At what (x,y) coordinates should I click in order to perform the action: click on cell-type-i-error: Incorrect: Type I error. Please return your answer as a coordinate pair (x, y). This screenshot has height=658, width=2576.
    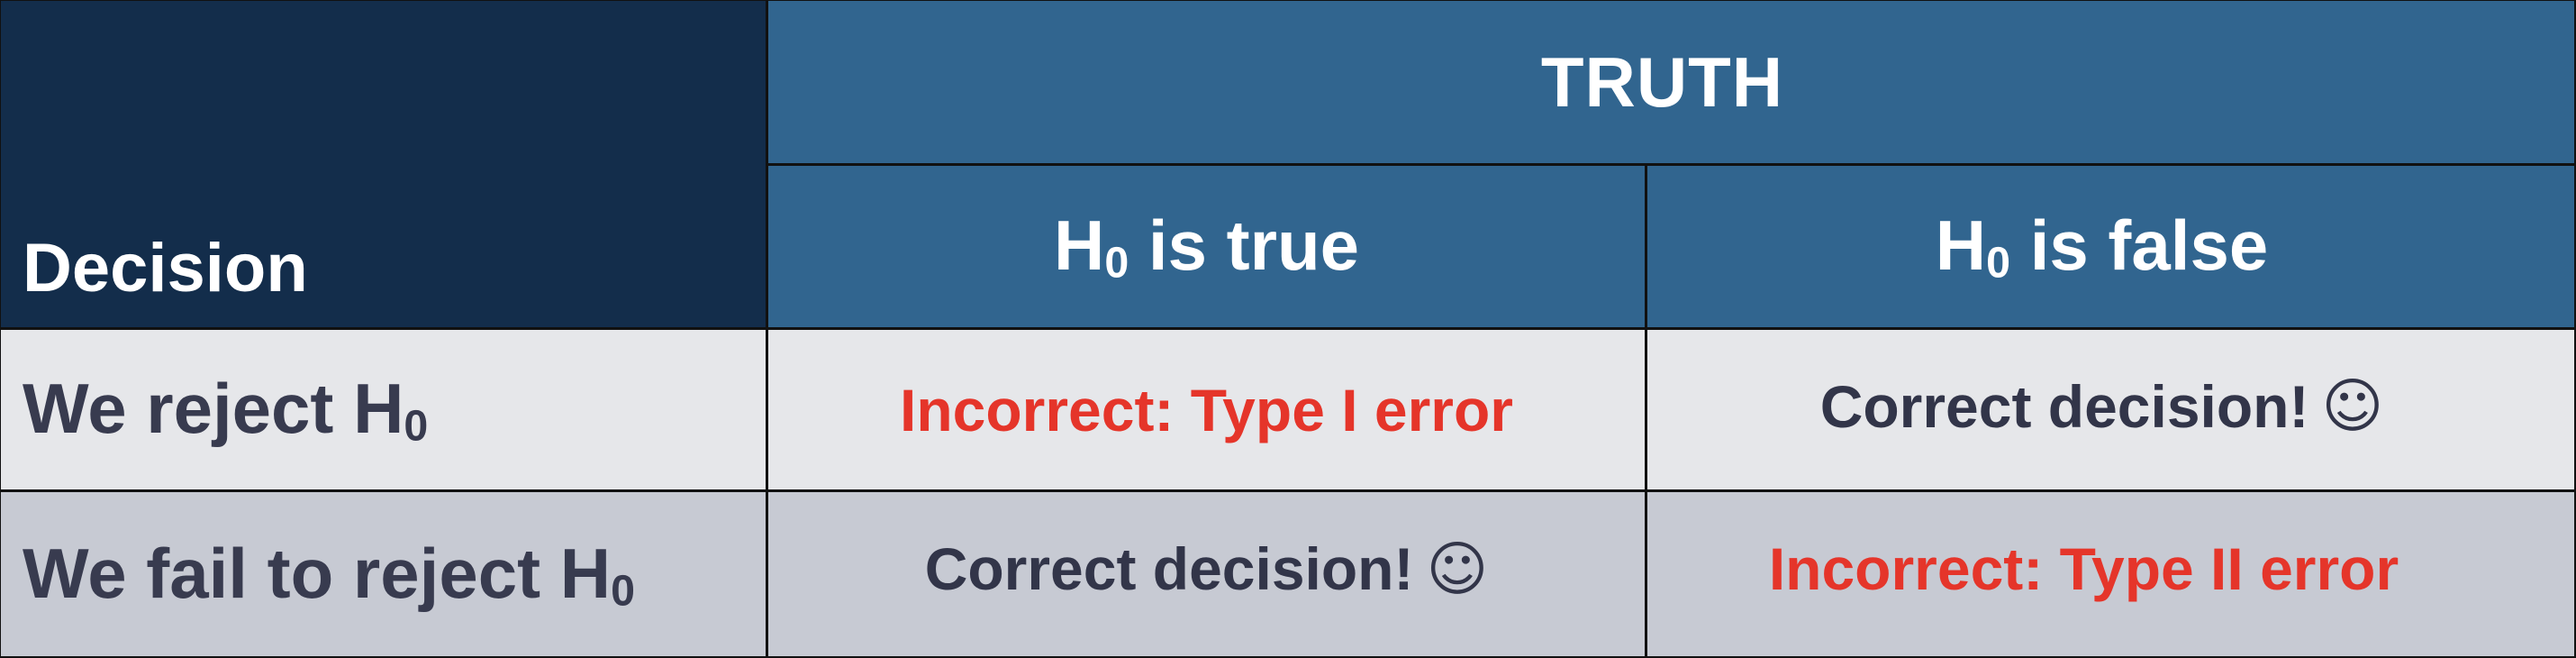
    Looking at the image, I should click on (1206, 409).